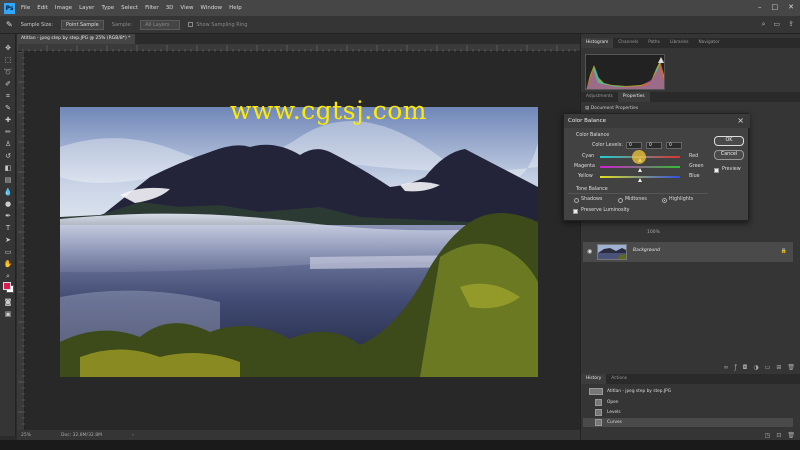  I want to click on menu-edit: Edit, so click(42, 8).